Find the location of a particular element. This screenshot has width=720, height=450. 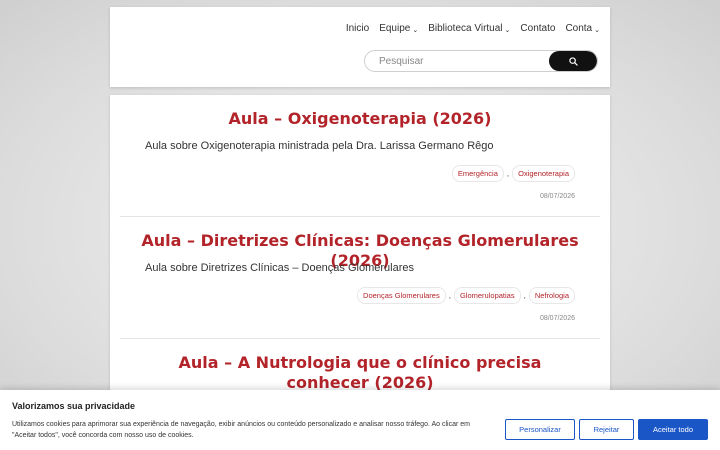

post-title-link: Aula – Oxigenoterapia (2026) is located at coordinates (360, 119).